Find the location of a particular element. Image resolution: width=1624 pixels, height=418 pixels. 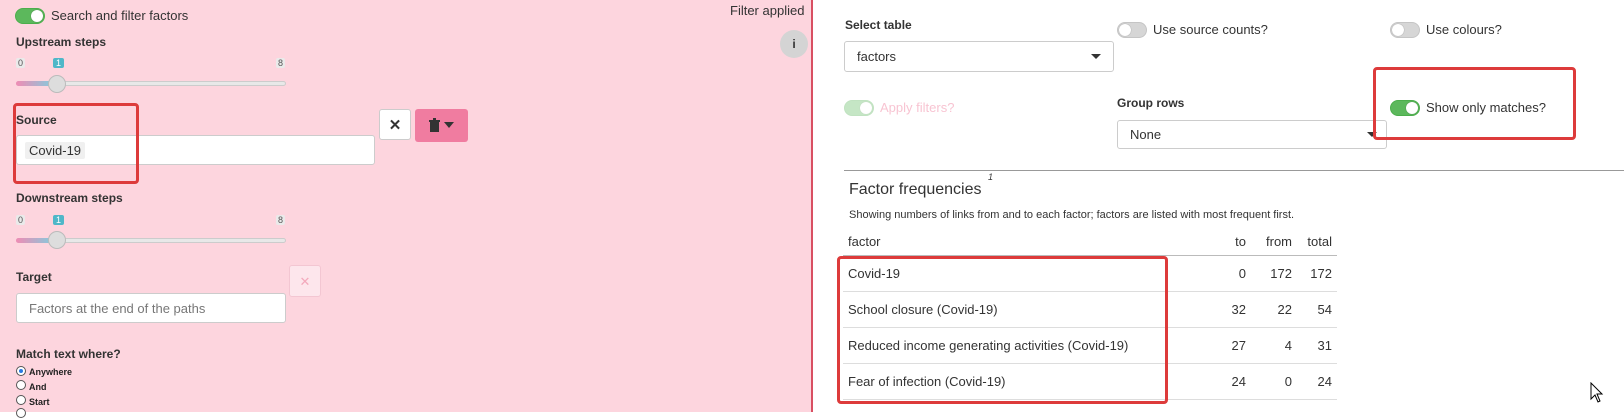

downstream-max: 8 is located at coordinates (281, 220).